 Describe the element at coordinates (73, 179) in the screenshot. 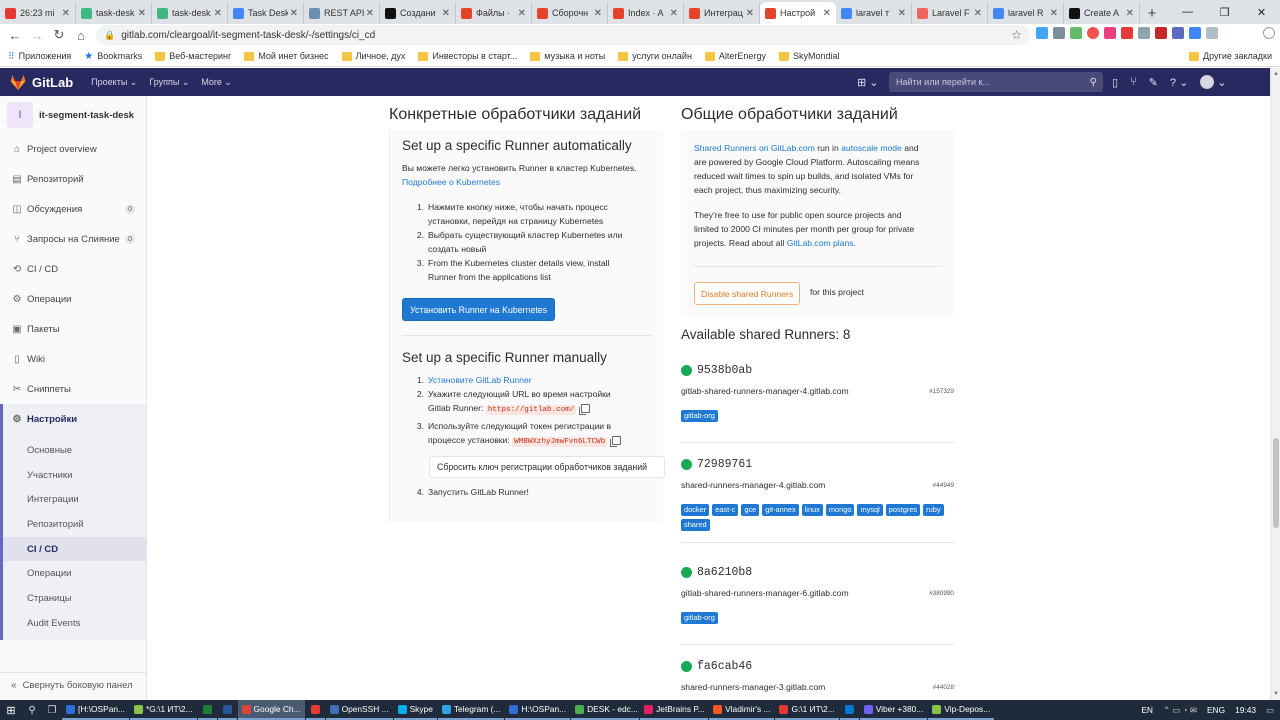

I see `sidebar-item: ▤ Репозиторий` at that location.